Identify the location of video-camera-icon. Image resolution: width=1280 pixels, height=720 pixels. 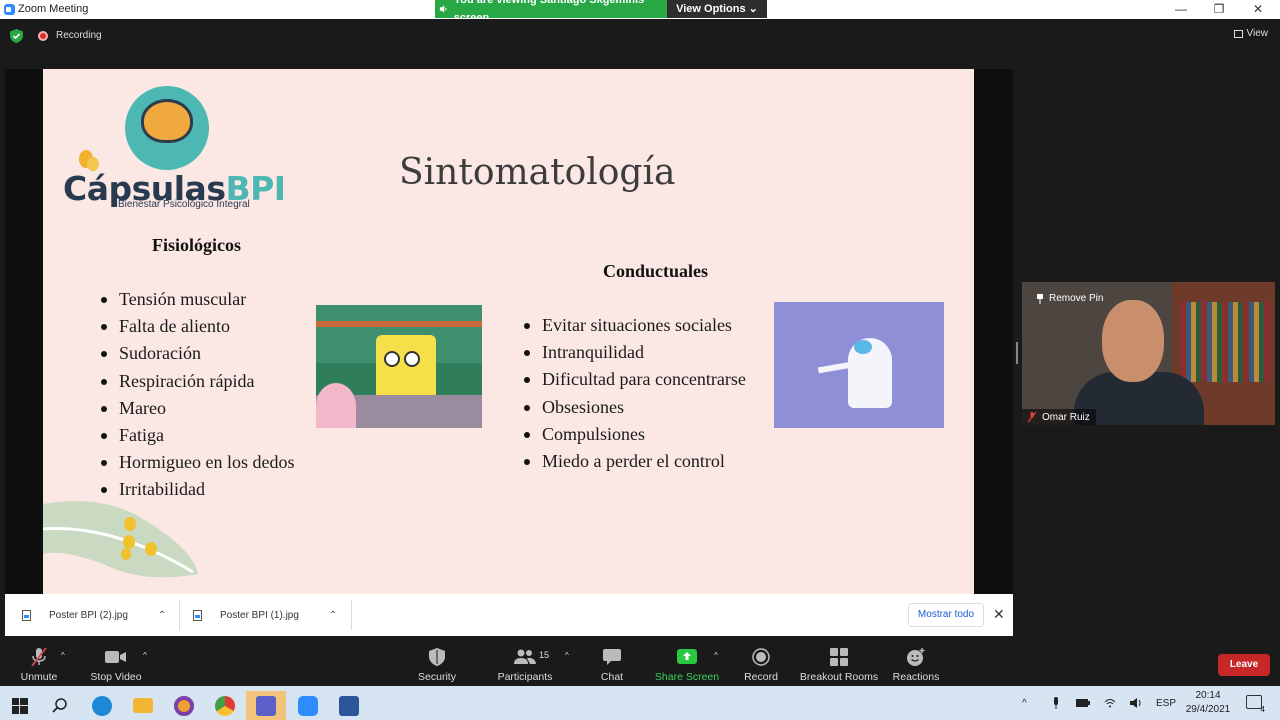
(116, 657).